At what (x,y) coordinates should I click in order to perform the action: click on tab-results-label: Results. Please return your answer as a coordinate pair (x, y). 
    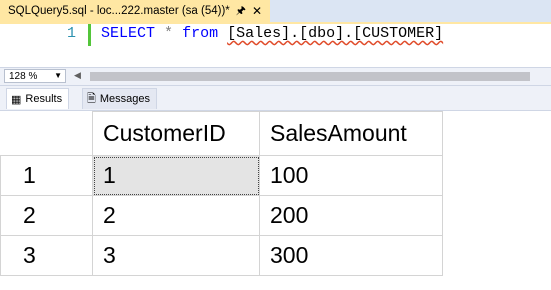
    Looking at the image, I should click on (44, 99).